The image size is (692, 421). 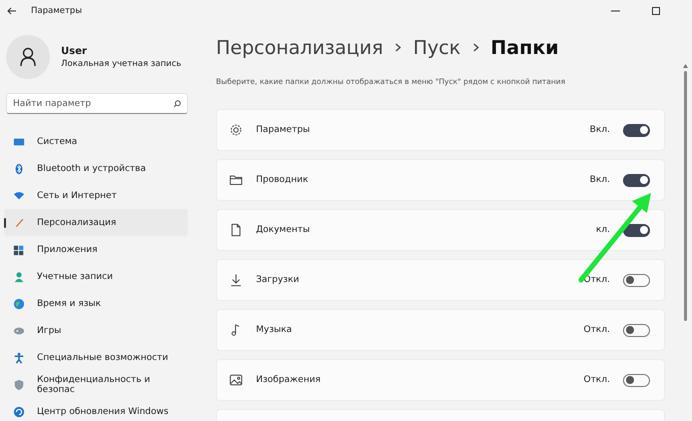 What do you see at coordinates (19, 222) in the screenshot?
I see `brush-icon` at bounding box center [19, 222].